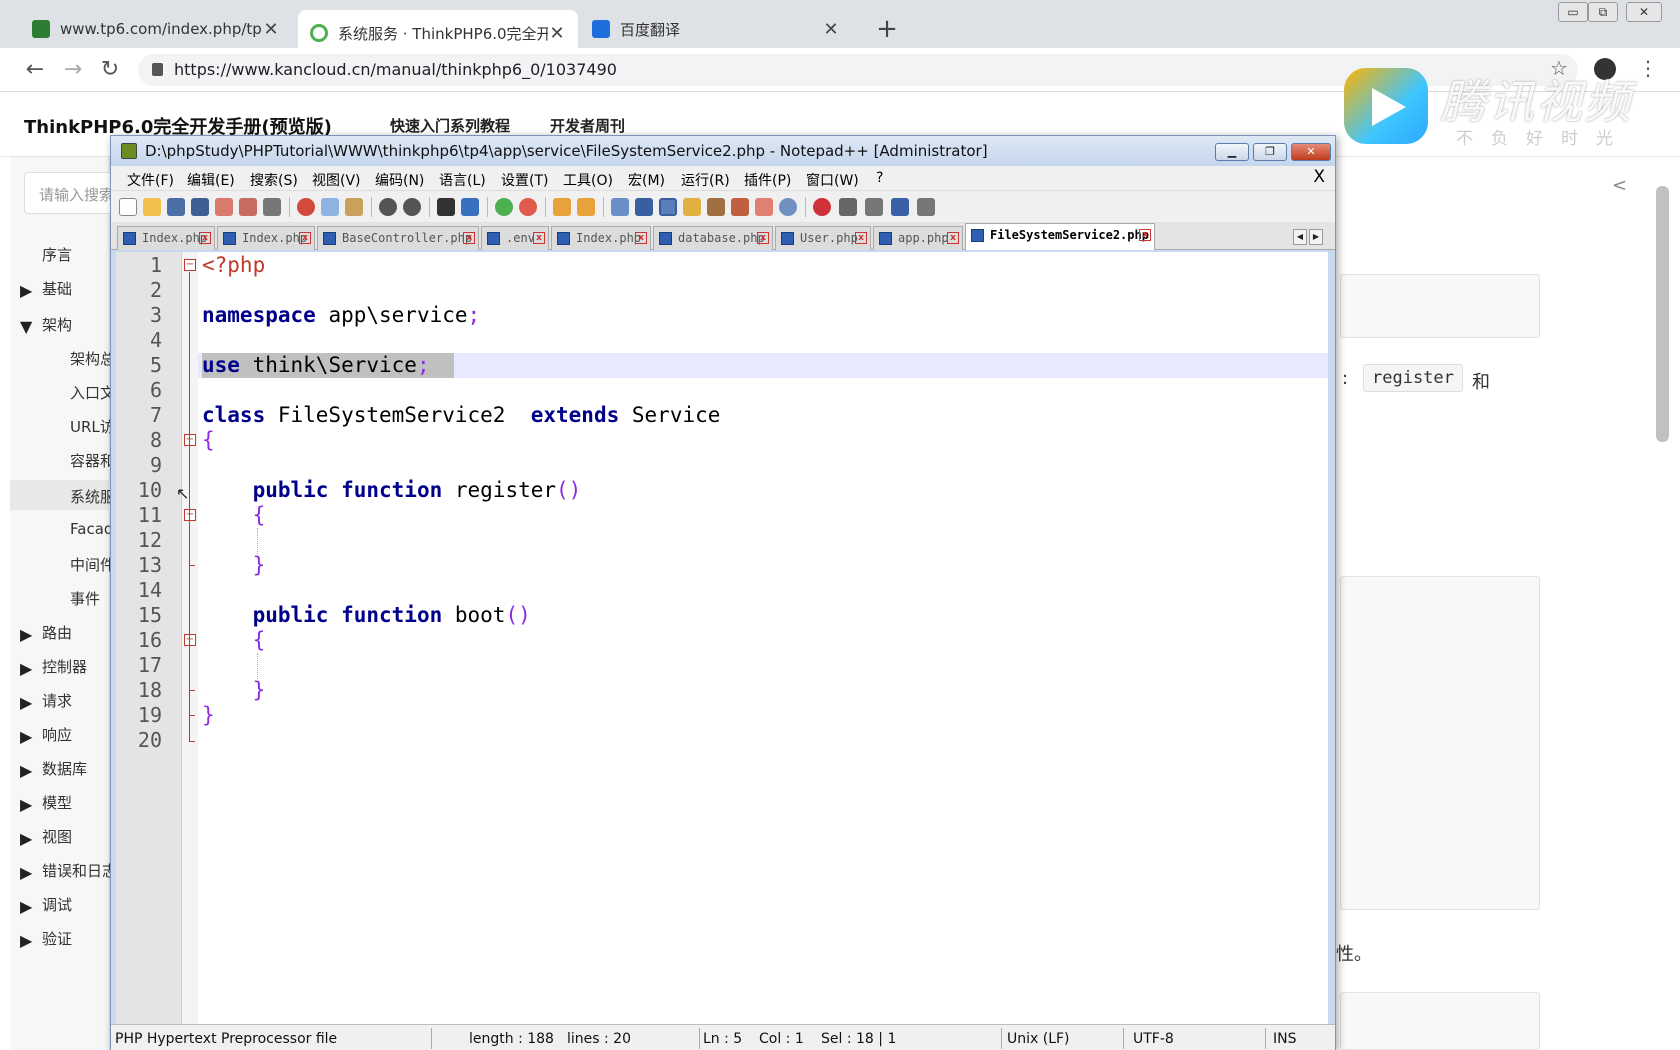  What do you see at coordinates (450, 125) in the screenshot?
I see `header-link-quickstart: 快速入门系列教程` at bounding box center [450, 125].